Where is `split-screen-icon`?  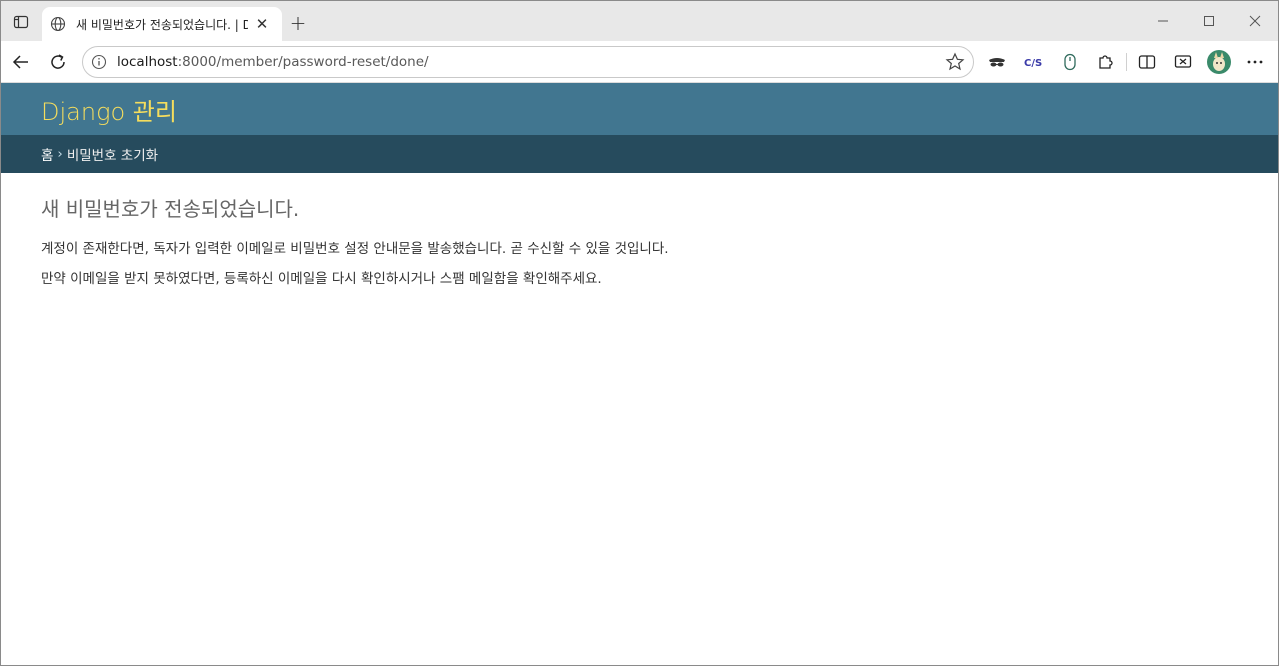 split-screen-icon is located at coordinates (1147, 62).